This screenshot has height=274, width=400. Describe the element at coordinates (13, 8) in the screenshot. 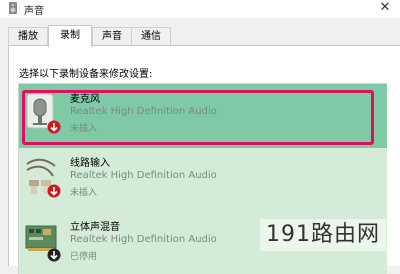

I see `speaker-icon` at that location.